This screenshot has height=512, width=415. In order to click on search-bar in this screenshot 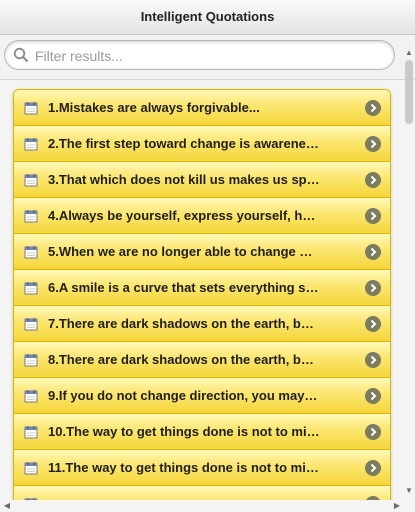, I will do `click(207, 57)`.